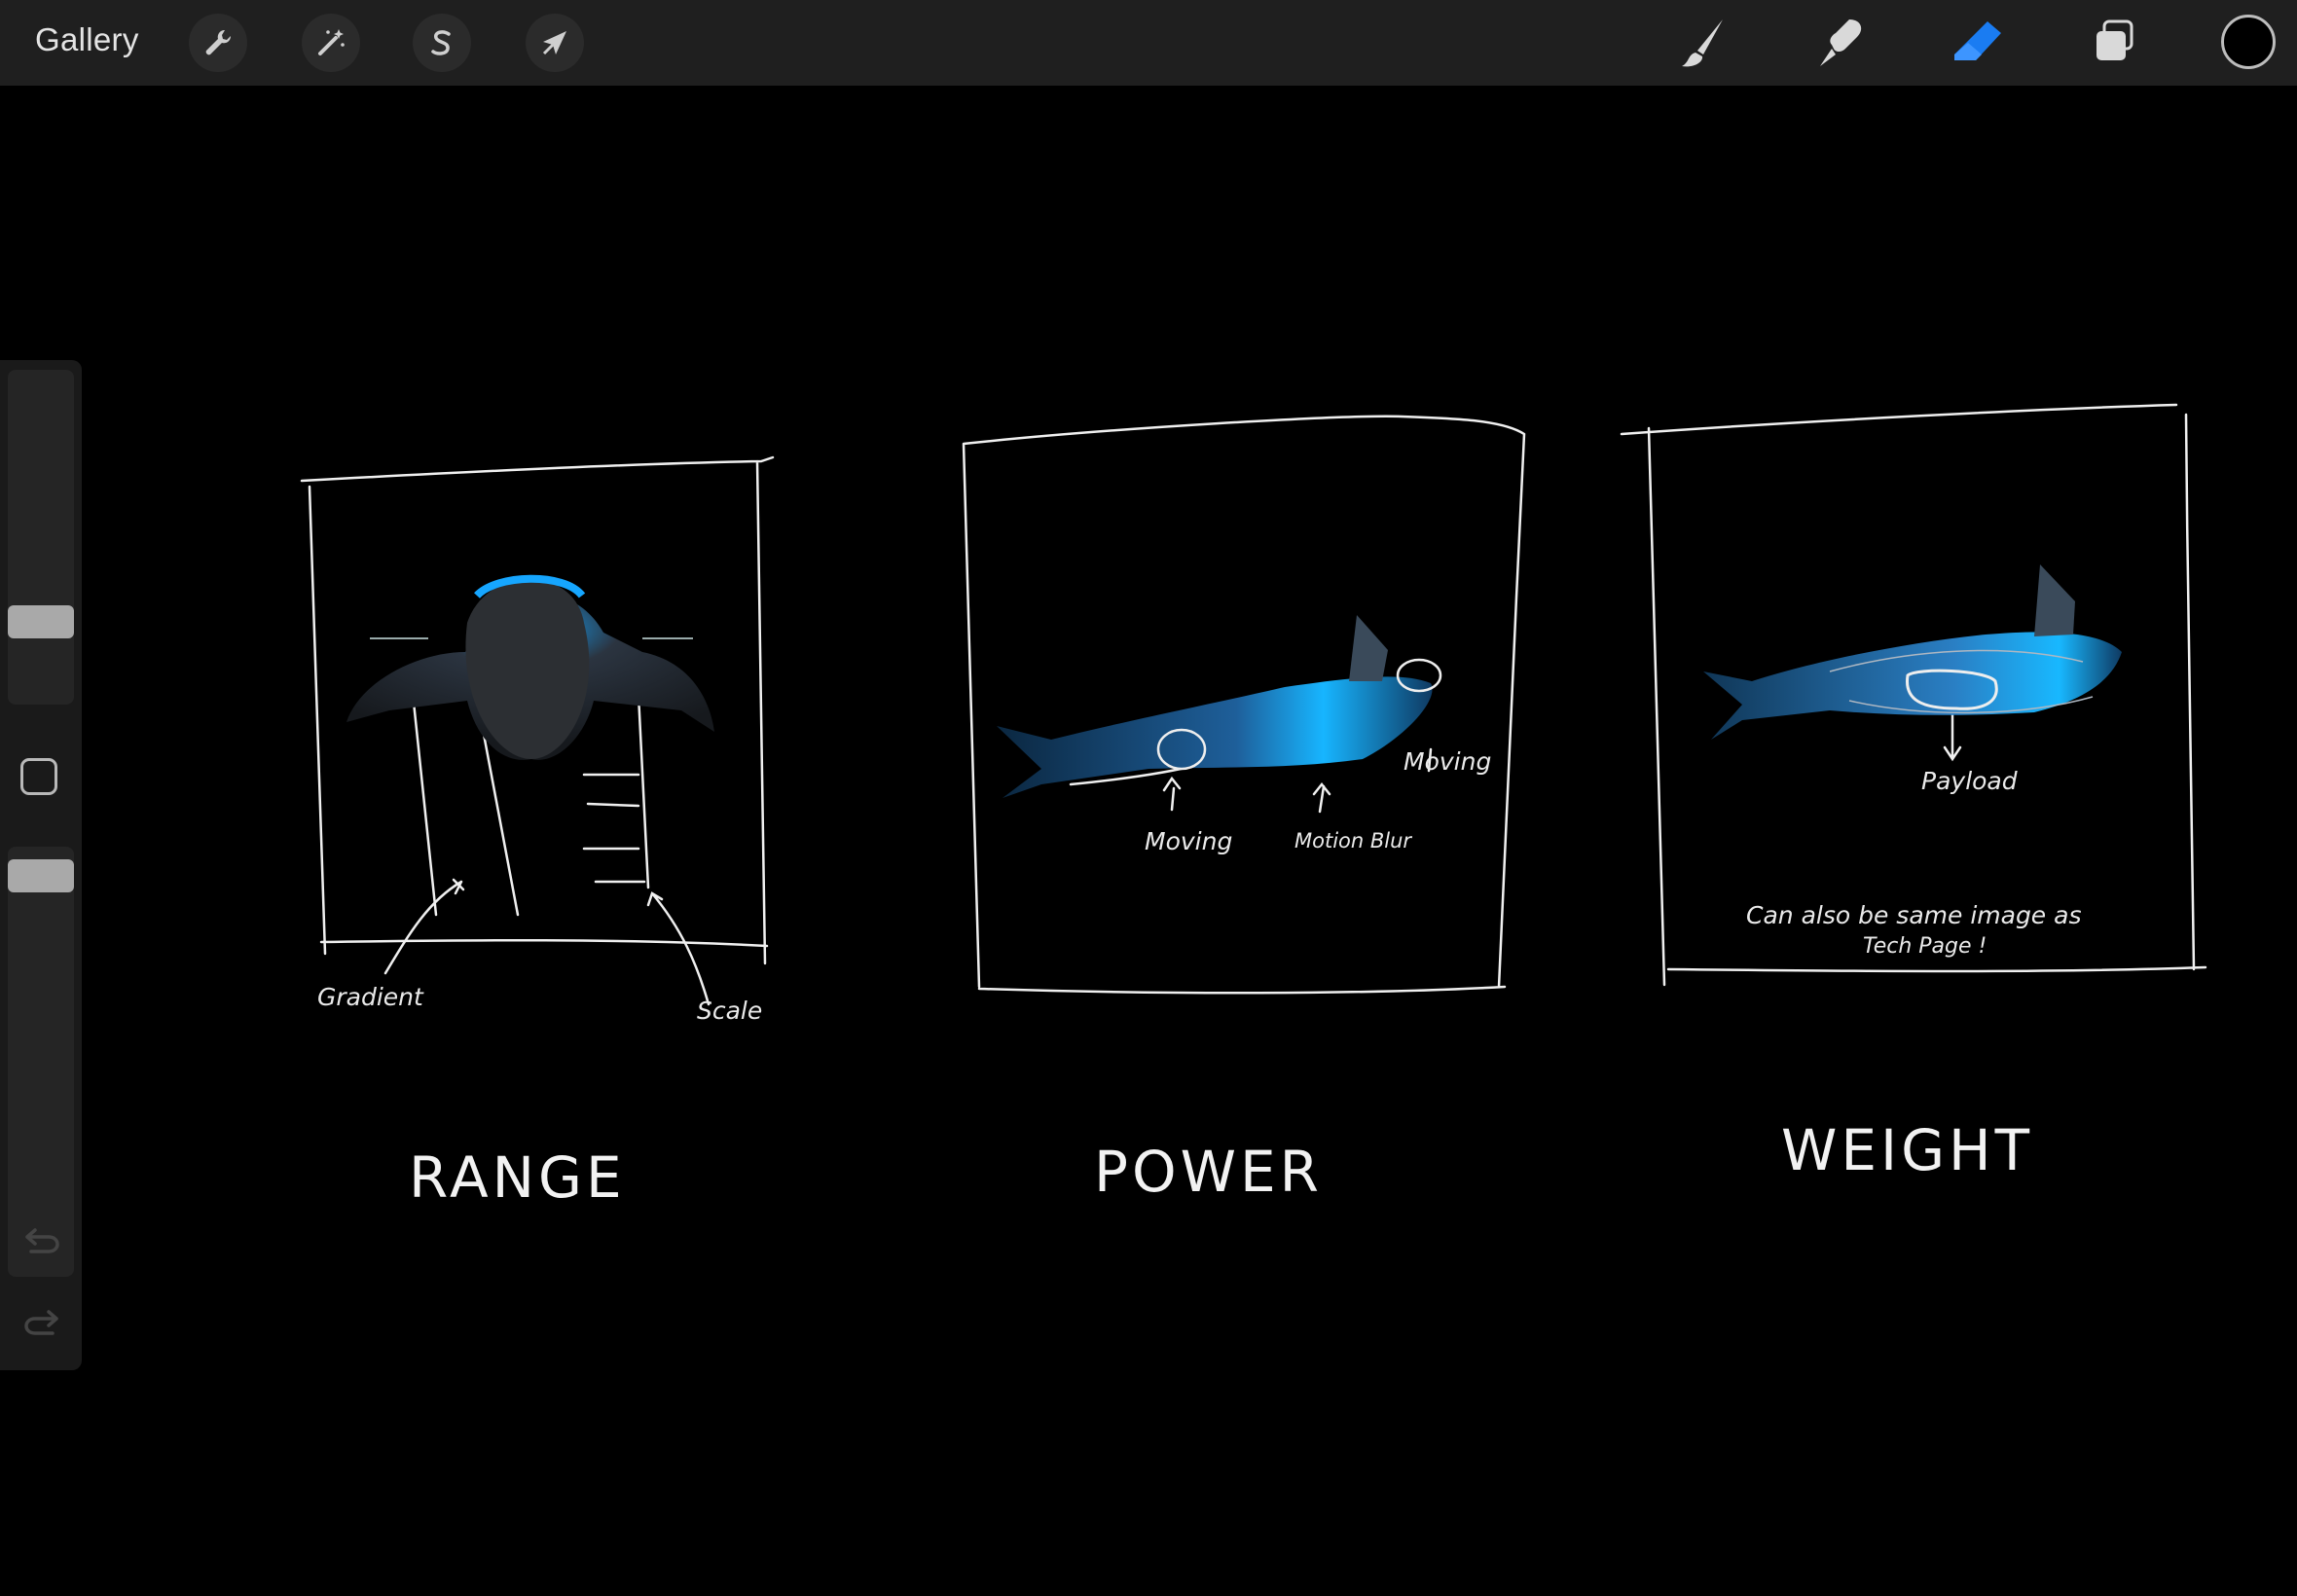 The image size is (2297, 1596). What do you see at coordinates (1219, 706) in the screenshot?
I see `aircraft-side-view-power` at bounding box center [1219, 706].